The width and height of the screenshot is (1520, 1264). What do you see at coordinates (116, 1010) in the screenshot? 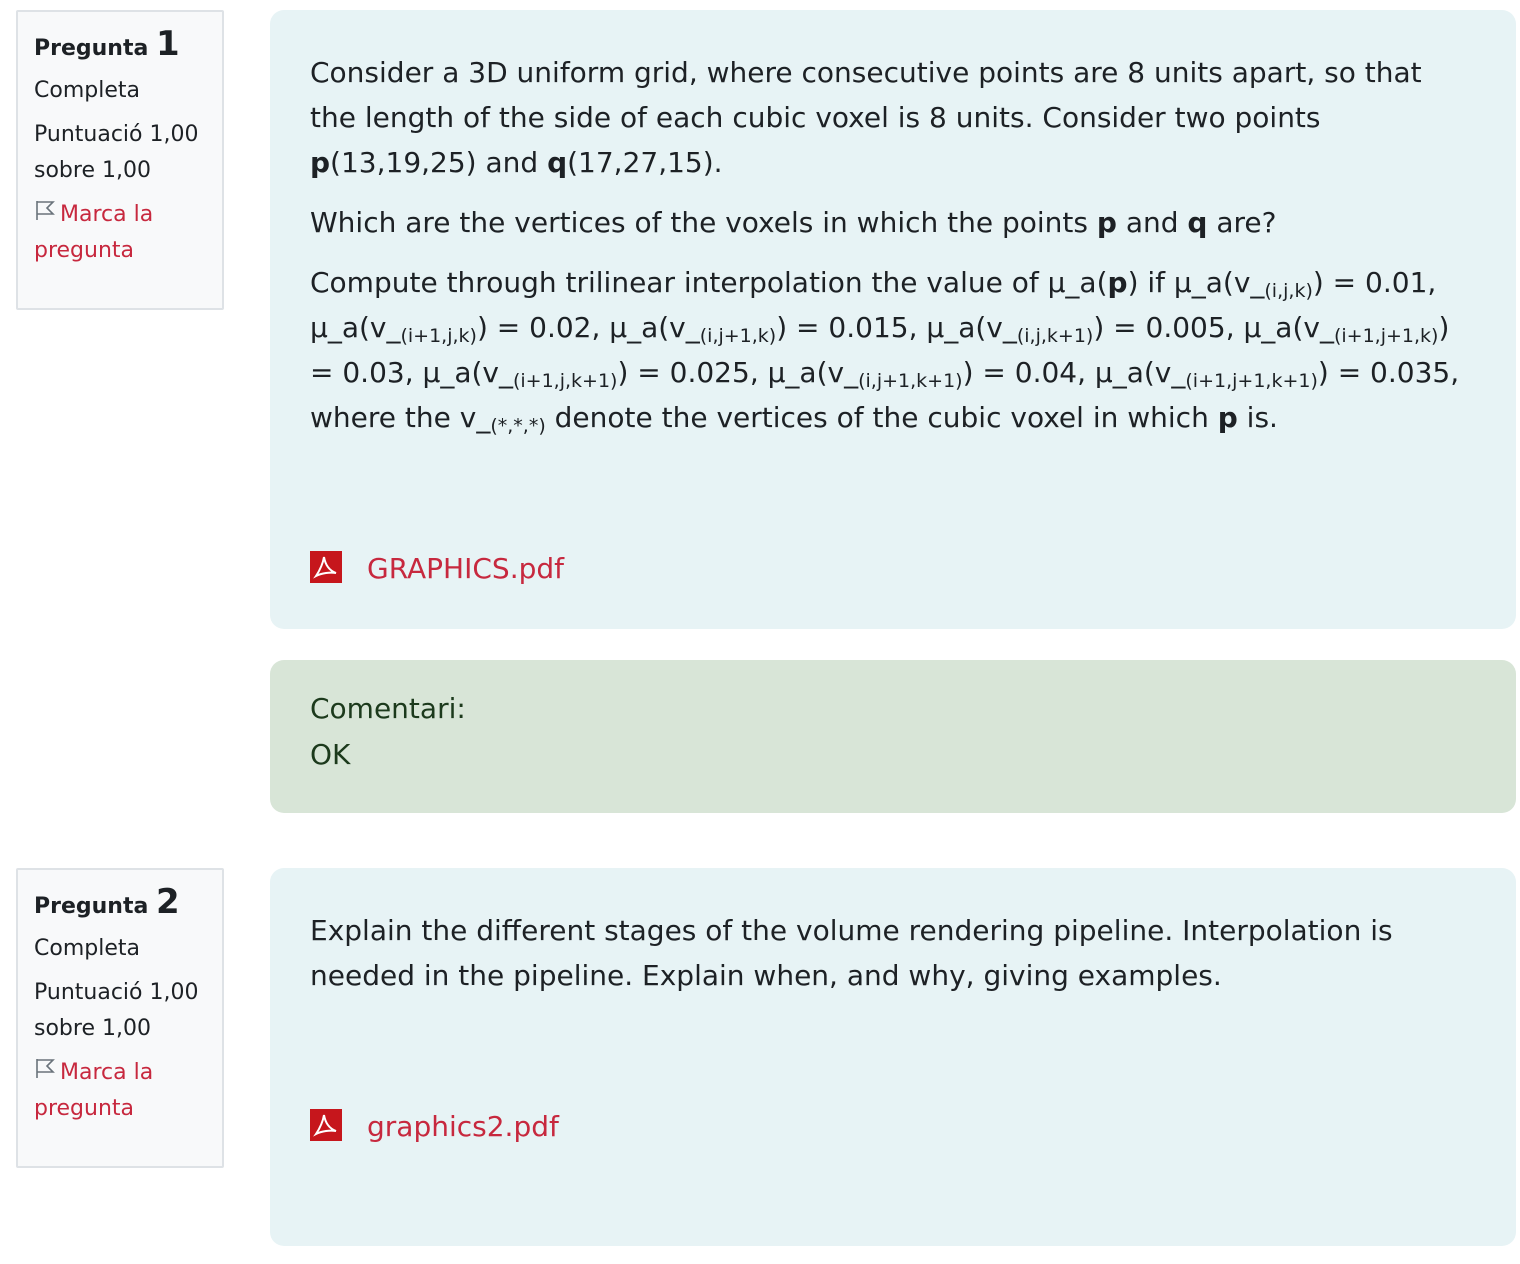
I see `question-2-grade: Puntuació 1,00 sobre 1,00` at bounding box center [116, 1010].